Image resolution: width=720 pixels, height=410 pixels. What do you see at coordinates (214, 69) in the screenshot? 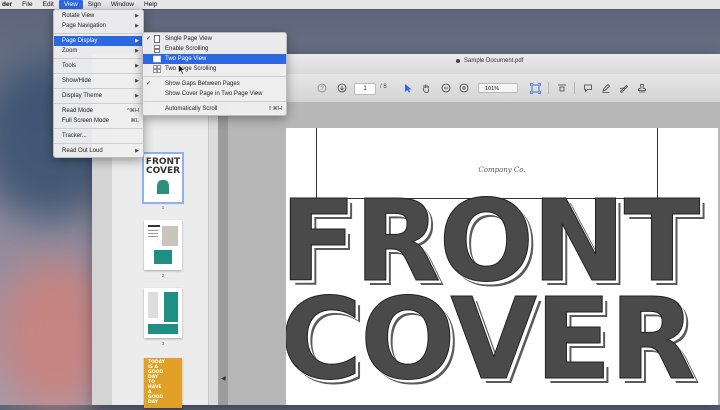
I see `menu-item-two-page-scrolling: Two Page Scrolling` at bounding box center [214, 69].